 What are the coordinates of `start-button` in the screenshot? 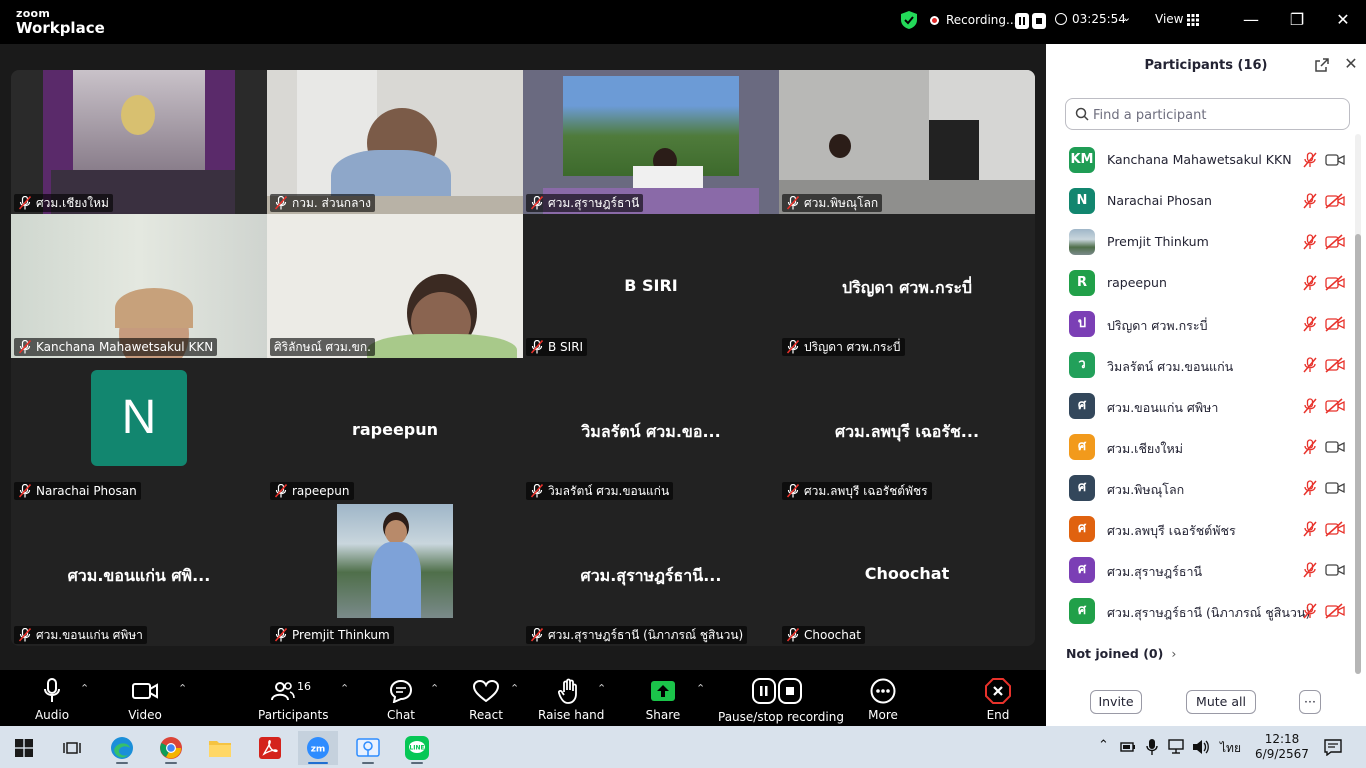 It's located at (24, 748).